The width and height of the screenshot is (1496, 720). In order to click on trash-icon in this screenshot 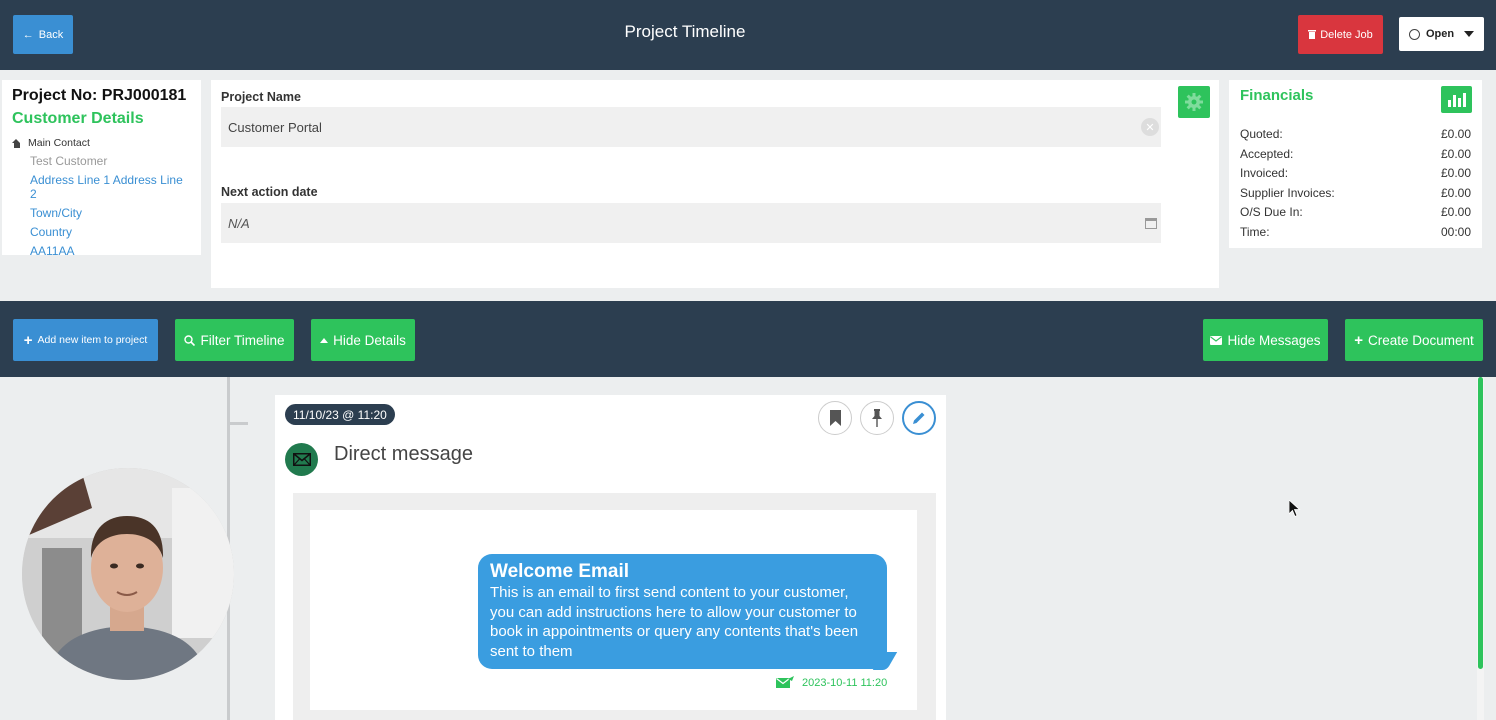, I will do `click(1312, 34)`.